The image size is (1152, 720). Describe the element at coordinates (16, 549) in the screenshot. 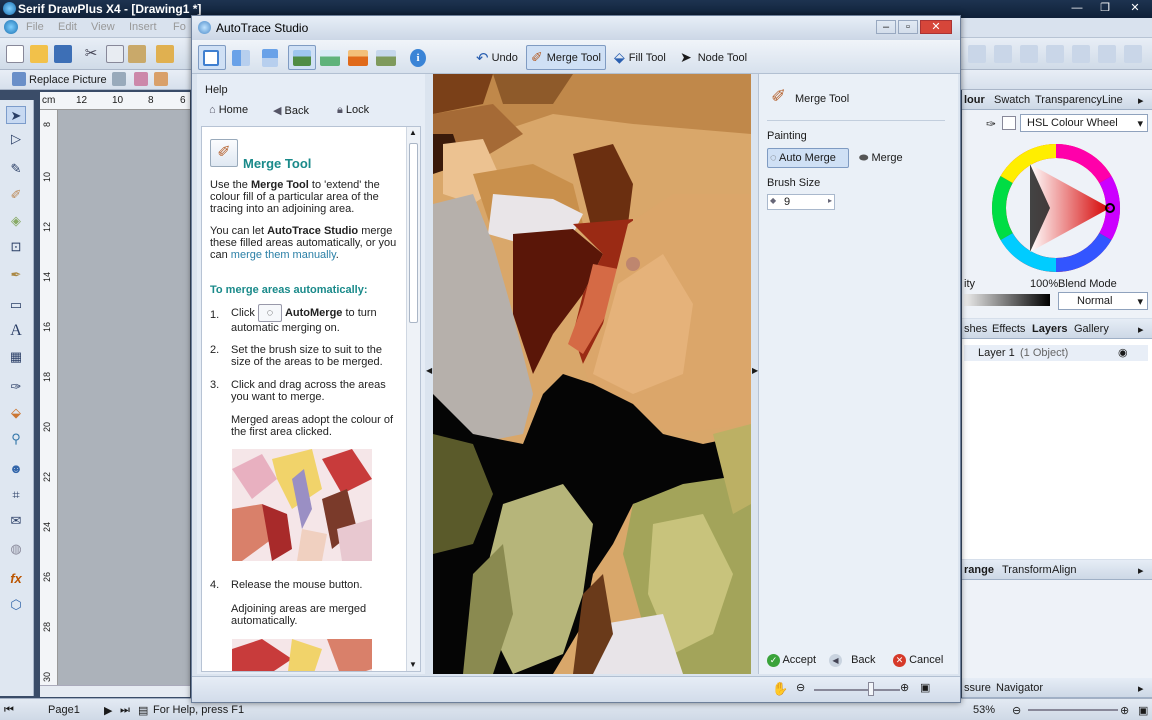

I see `blend-tool-icon: ◍` at that location.